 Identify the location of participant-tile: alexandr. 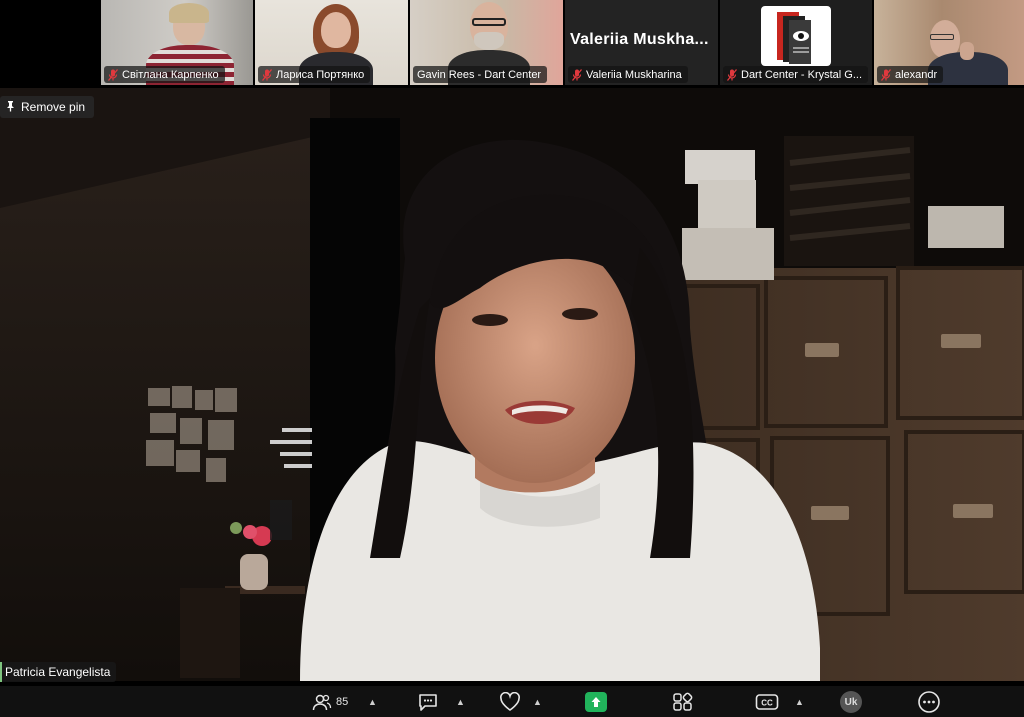
(949, 42).